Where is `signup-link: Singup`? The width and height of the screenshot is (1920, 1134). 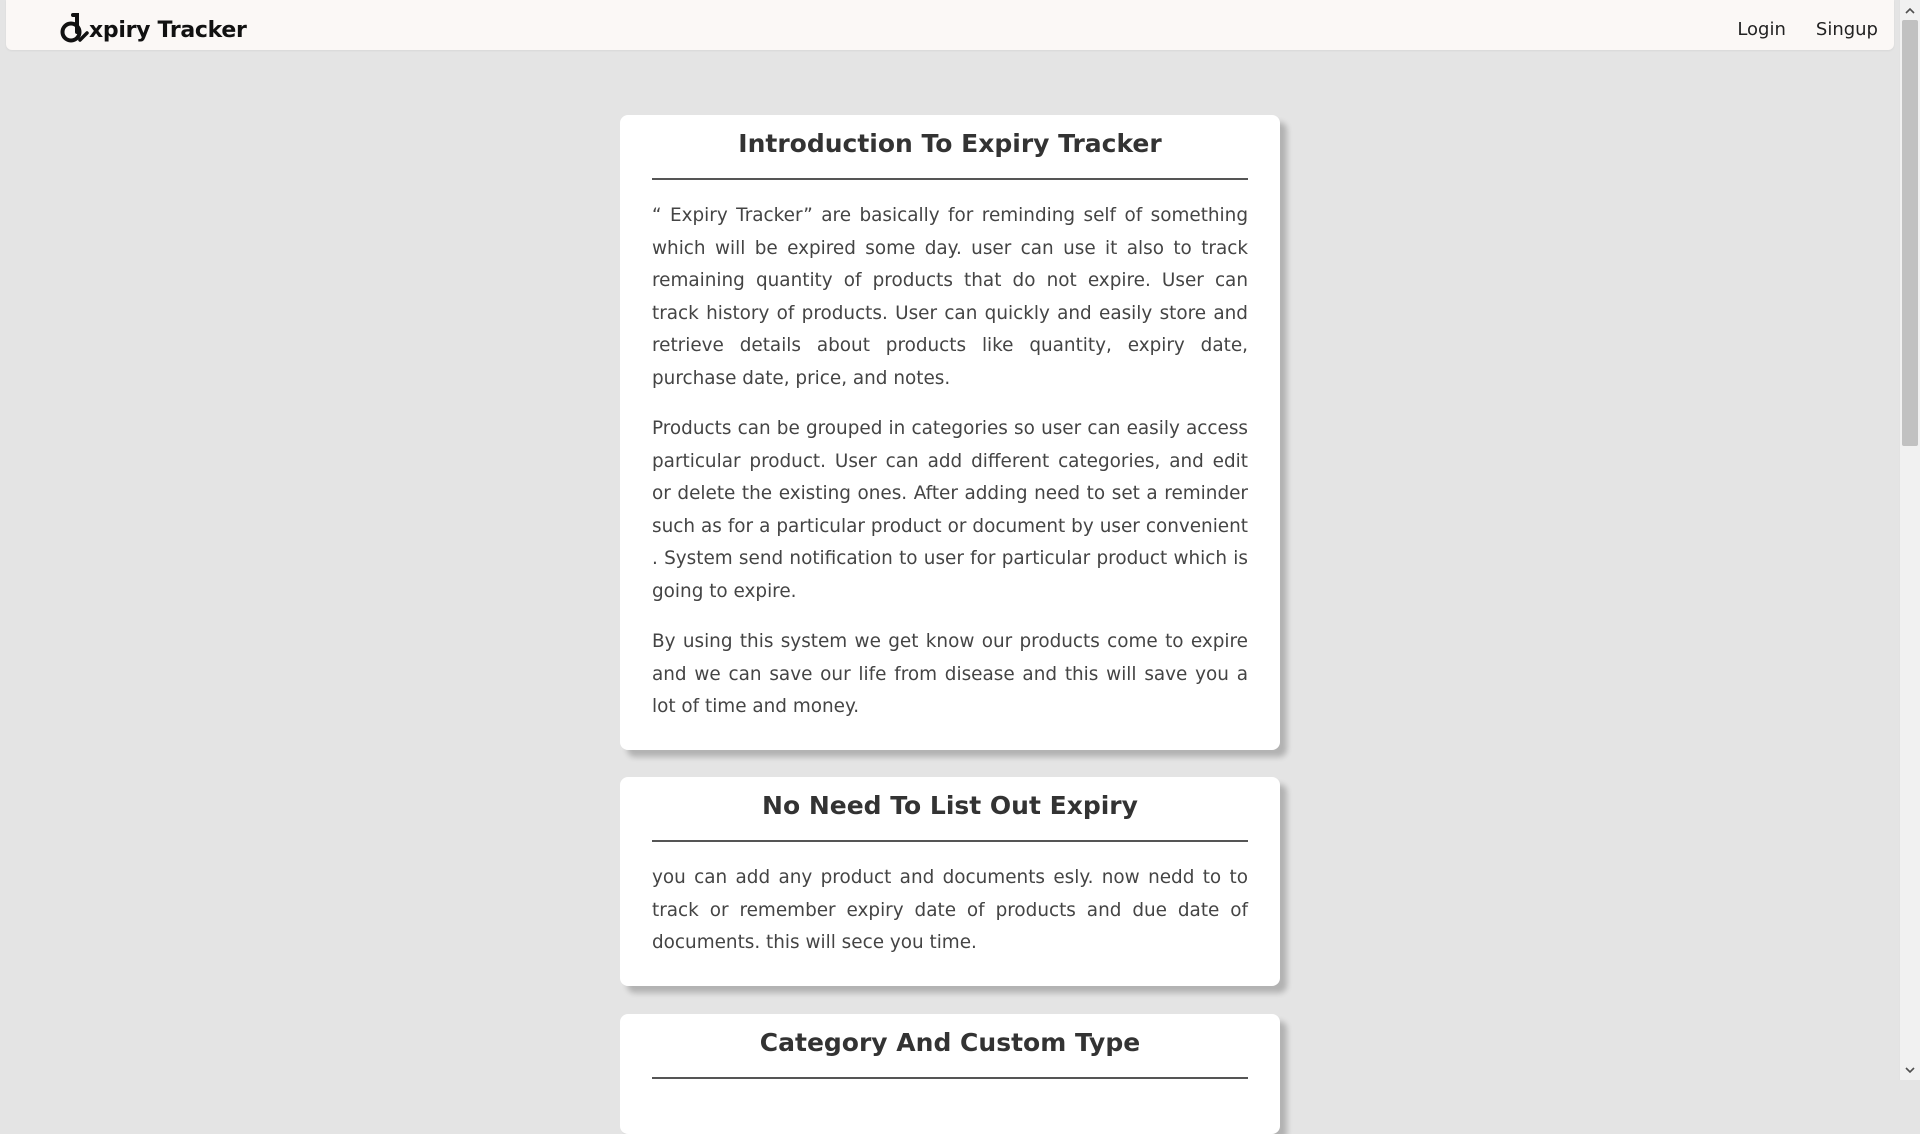 signup-link: Singup is located at coordinates (1847, 29).